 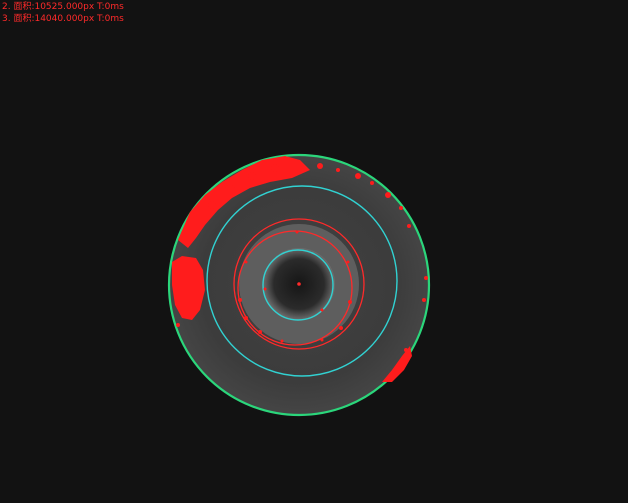 I want to click on center-marker, so click(x=299, y=284).